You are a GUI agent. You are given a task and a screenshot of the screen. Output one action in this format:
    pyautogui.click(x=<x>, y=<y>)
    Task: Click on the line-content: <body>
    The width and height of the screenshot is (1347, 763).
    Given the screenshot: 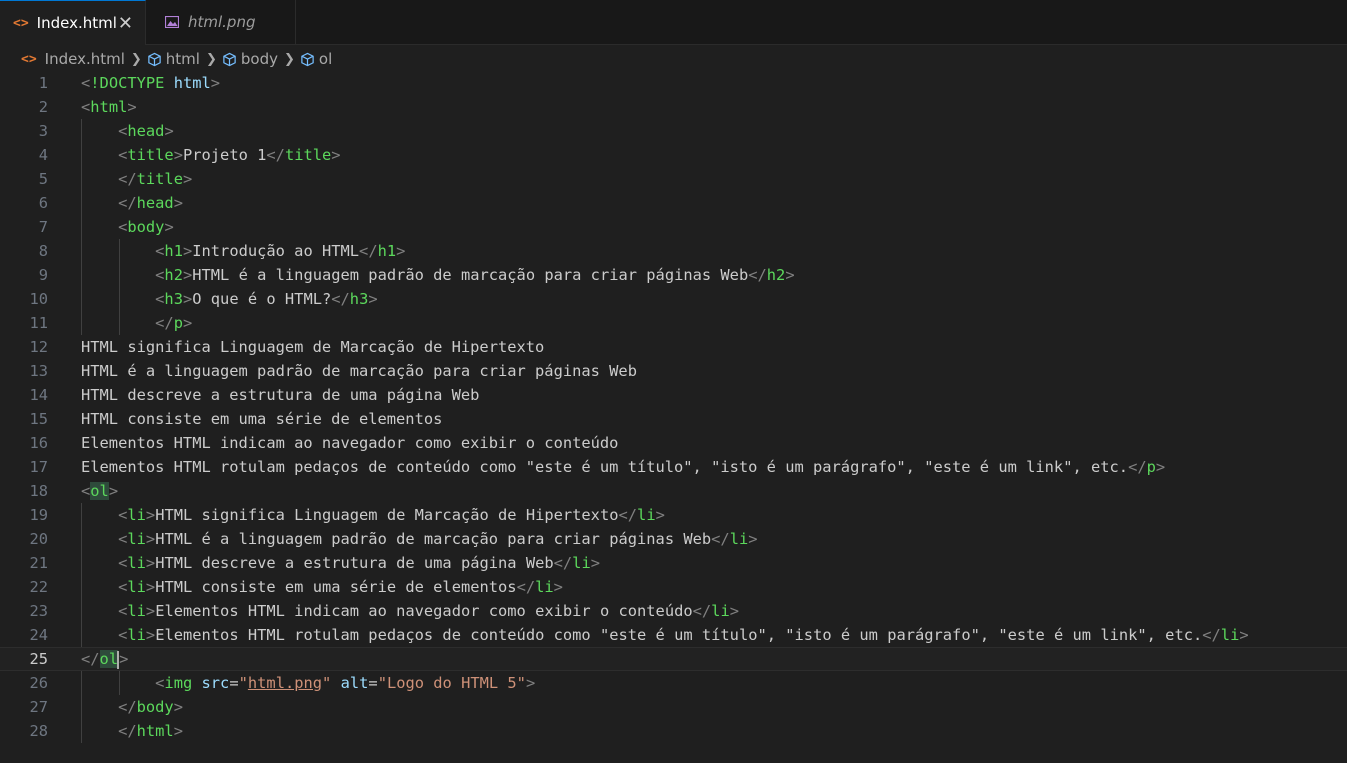 What is the action you would take?
    pyautogui.click(x=127, y=227)
    